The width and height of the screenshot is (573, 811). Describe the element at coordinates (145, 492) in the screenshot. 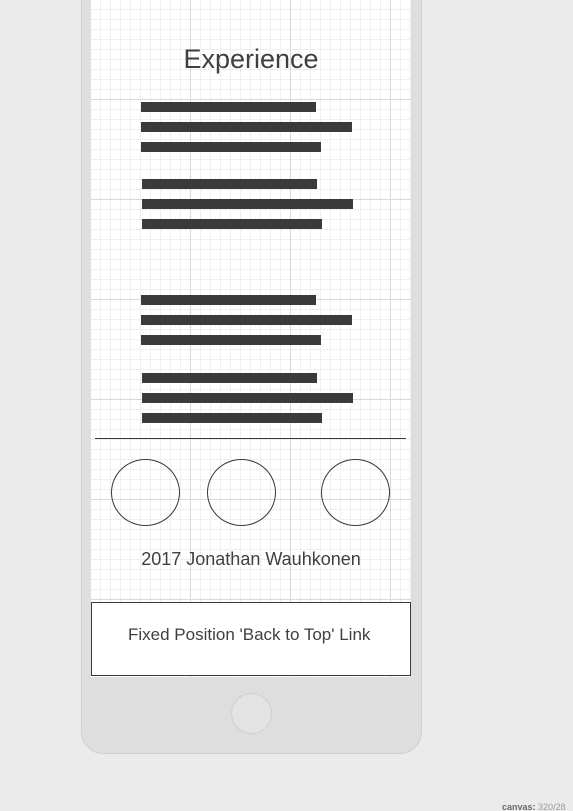

I see `social-link-1-icon` at that location.